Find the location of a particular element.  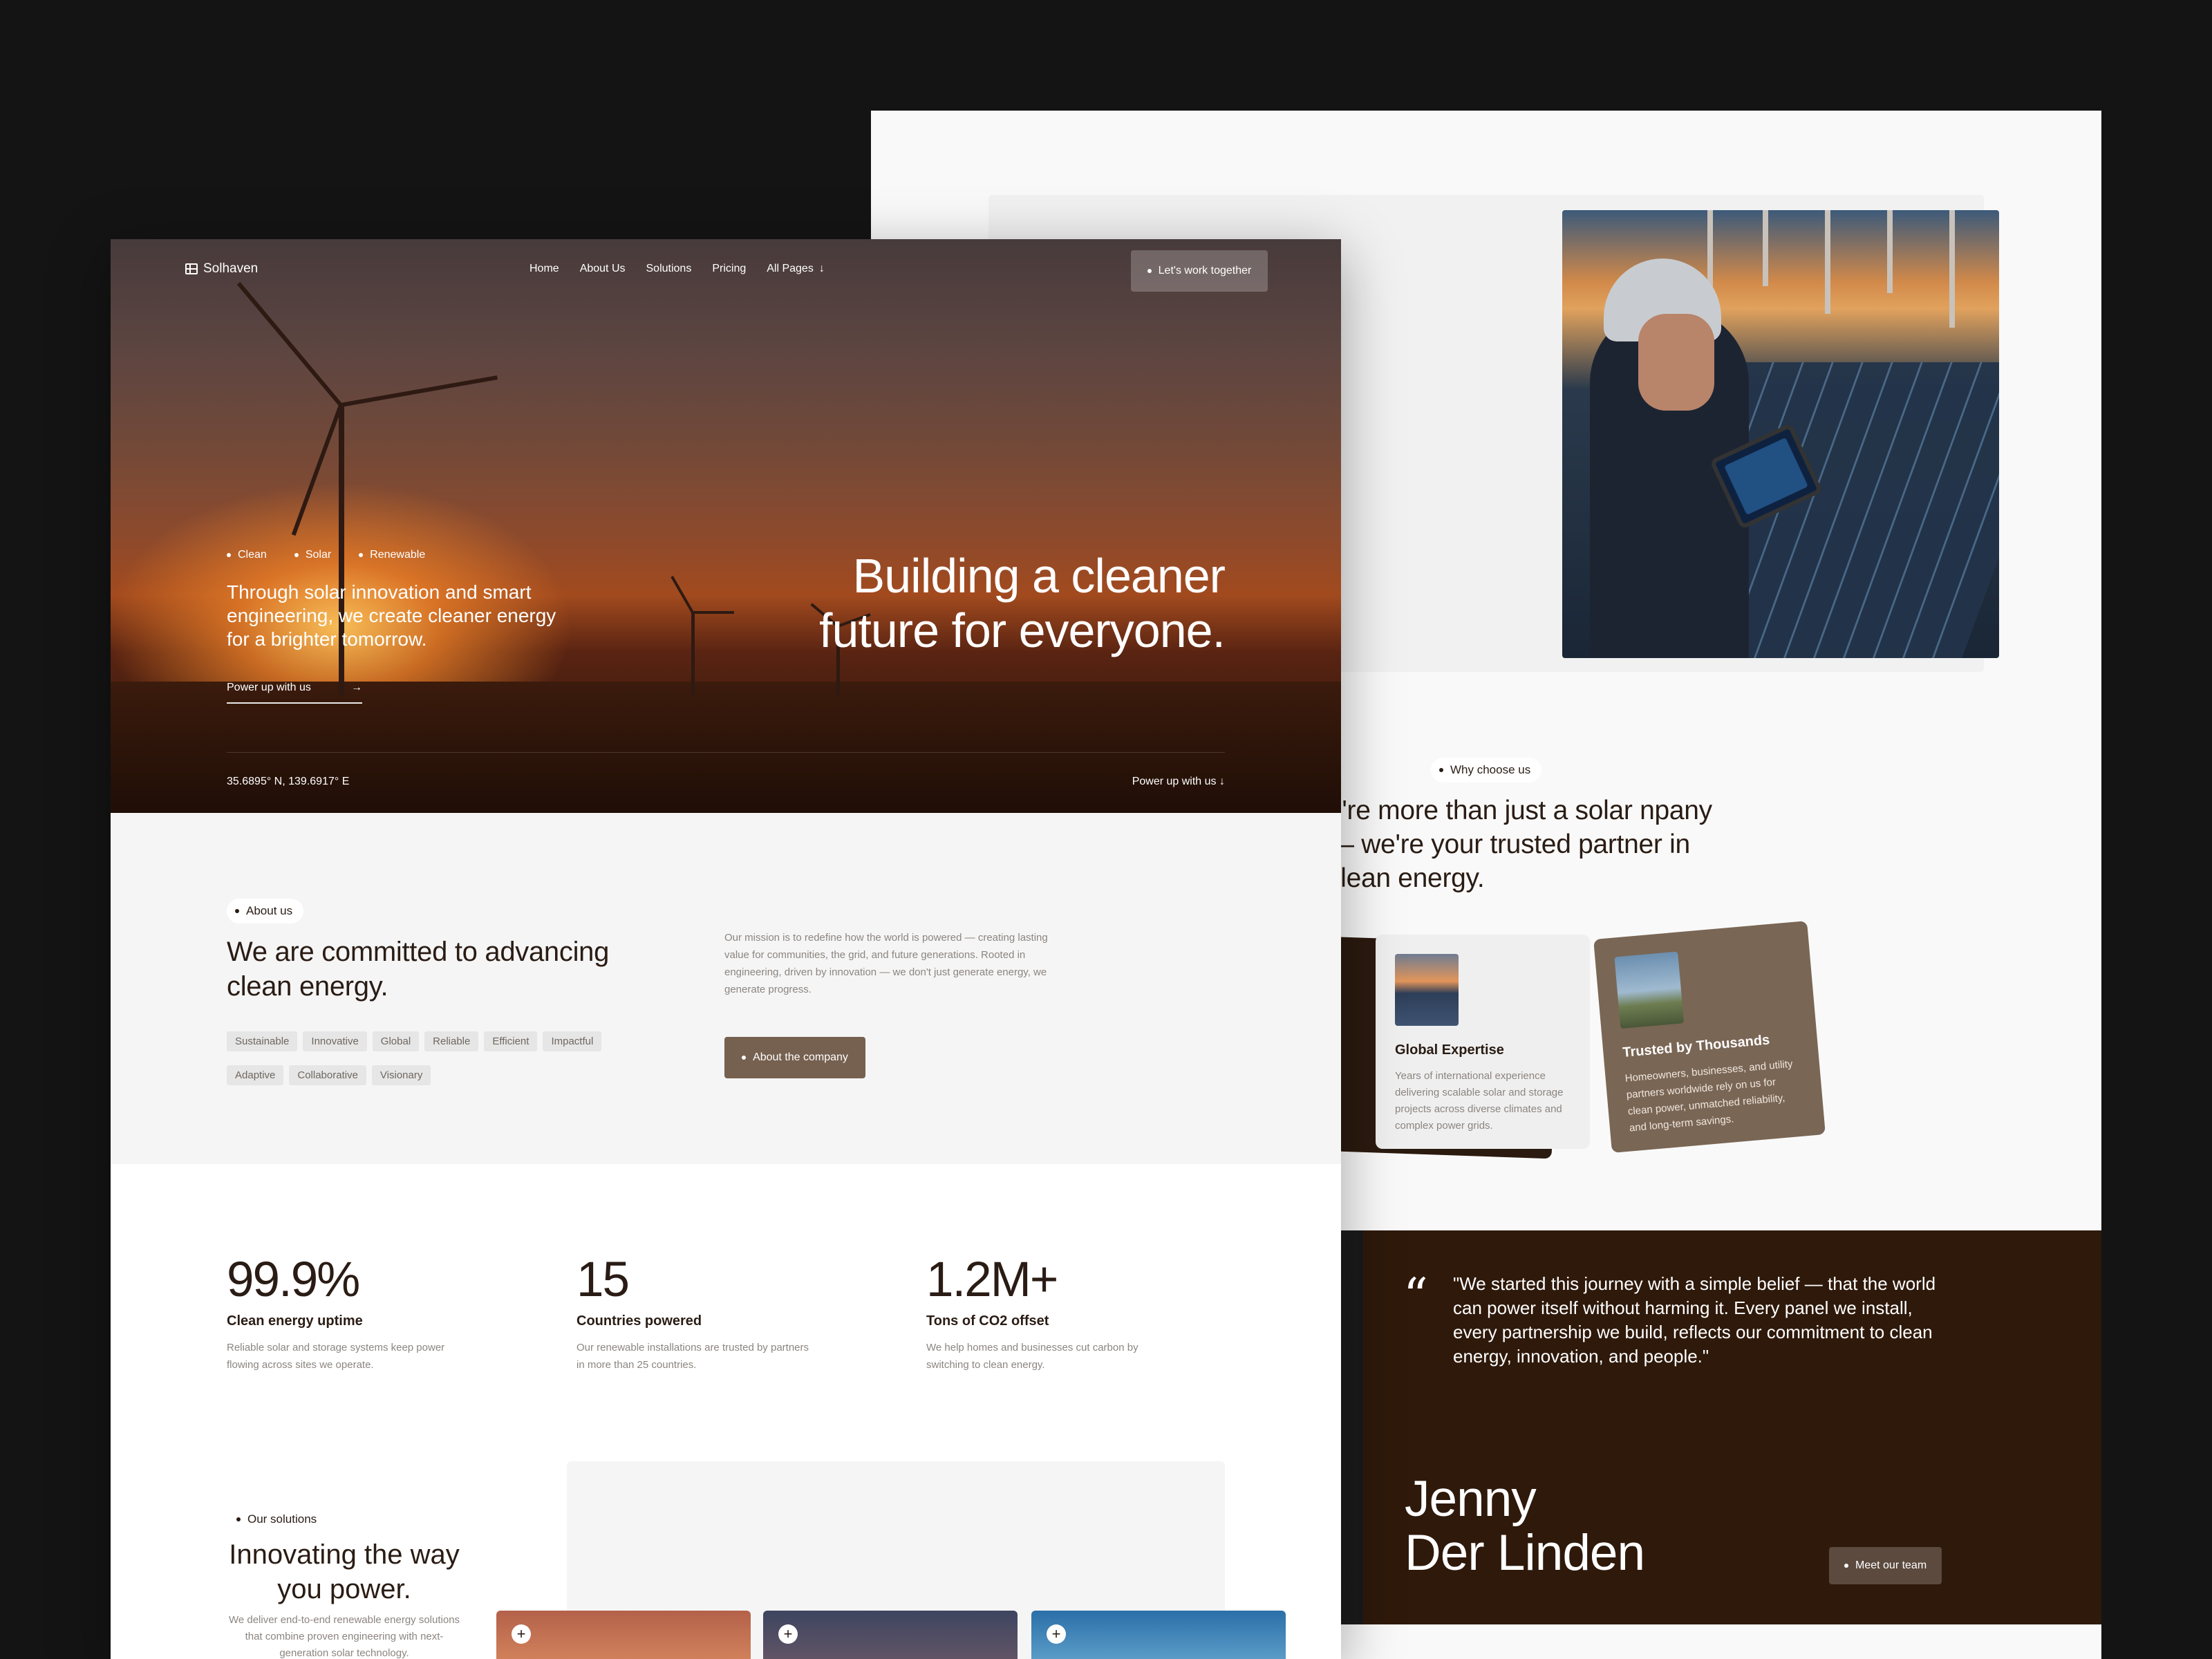

hero-title: Building a cleaner future for everyone. is located at coordinates (1023, 603).